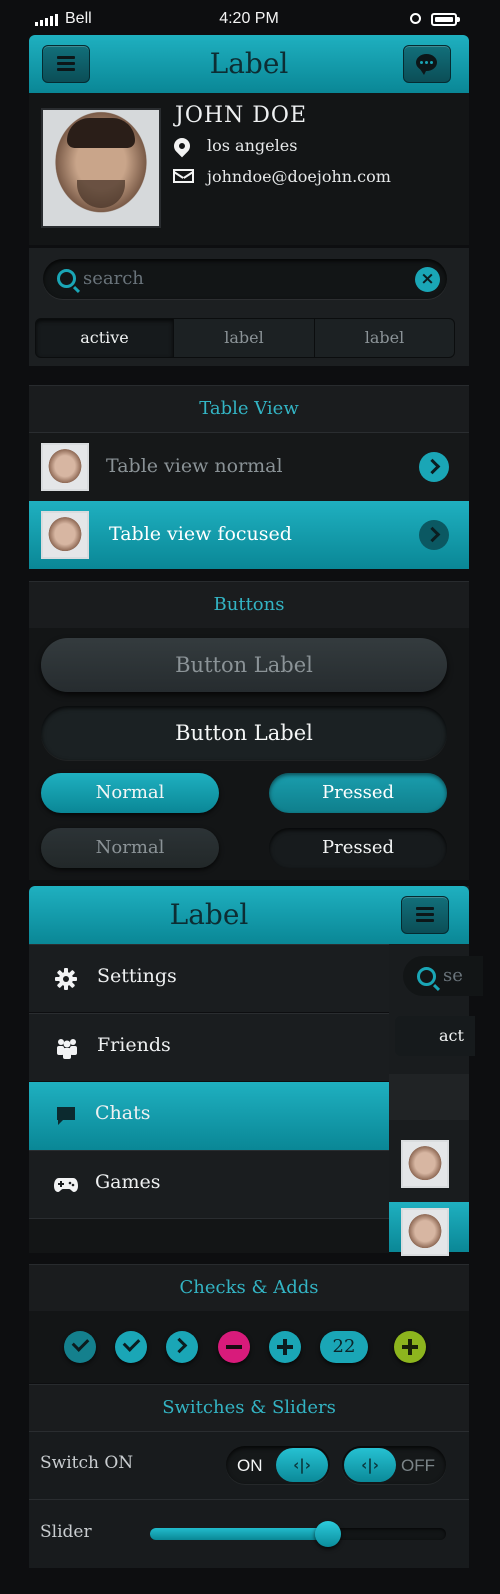 This screenshot has height=1594, width=500. Describe the element at coordinates (80, 1347) in the screenshot. I see `check-disabled-icon` at that location.